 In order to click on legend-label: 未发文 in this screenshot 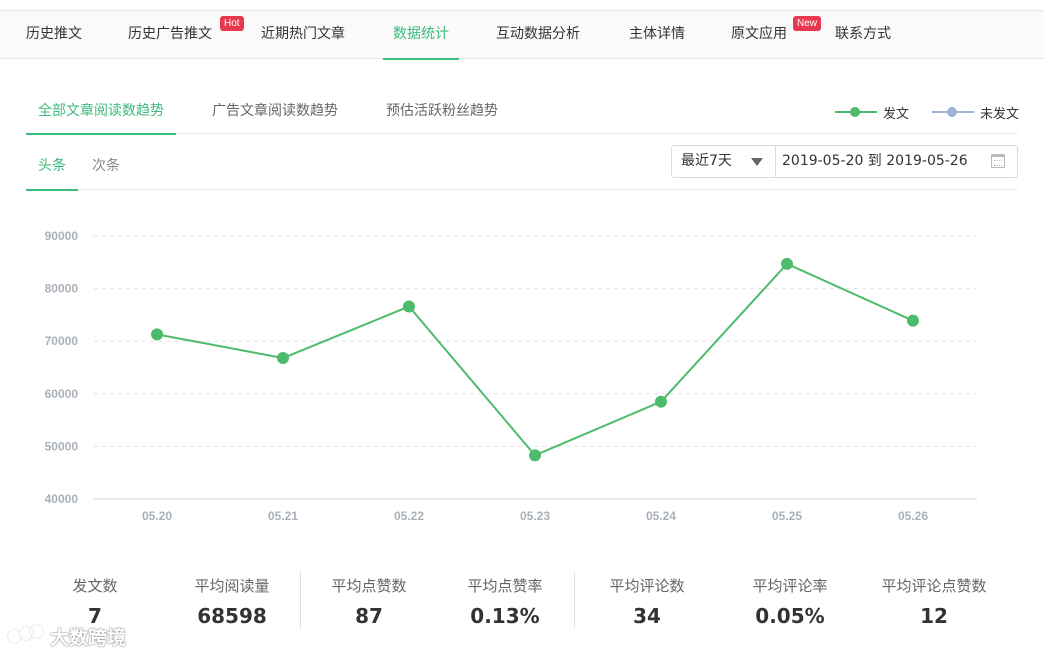, I will do `click(1000, 114)`.